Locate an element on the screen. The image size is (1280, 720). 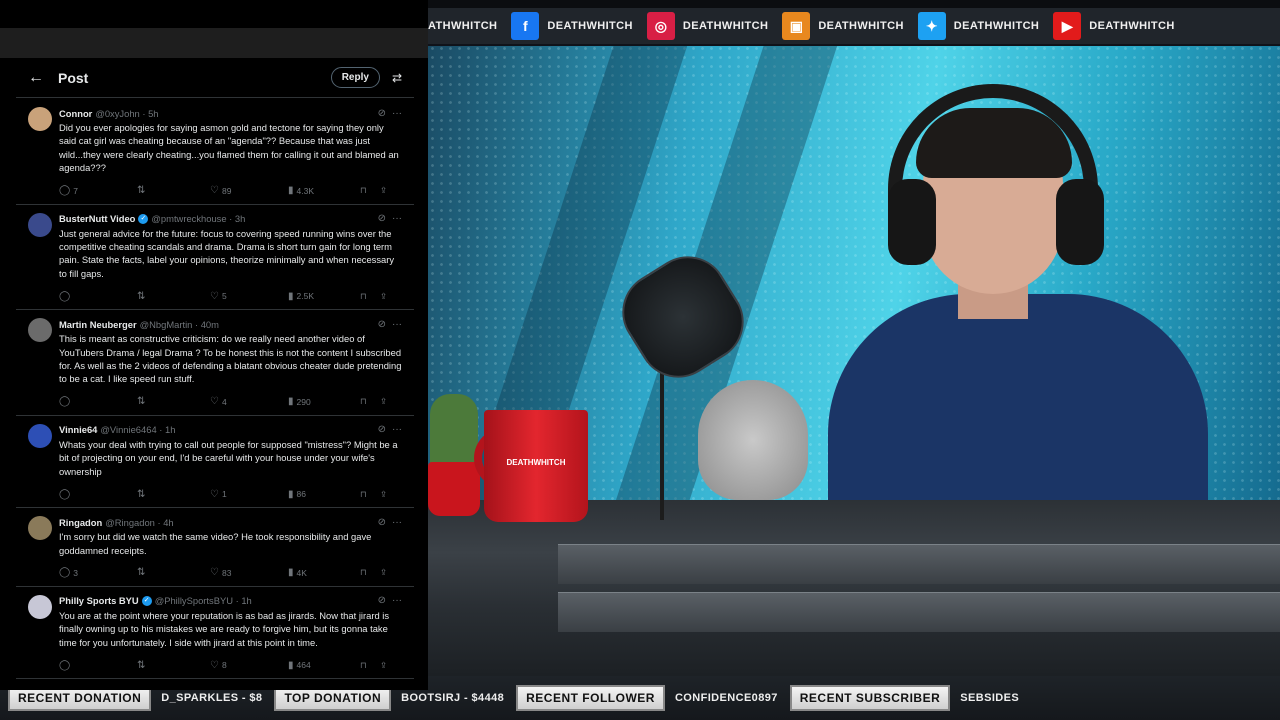
tweet-actions: ◯ ⇅ ♡ 1 ▮ 86 ⊓ ⇪ is located at coordinates (230, 494).